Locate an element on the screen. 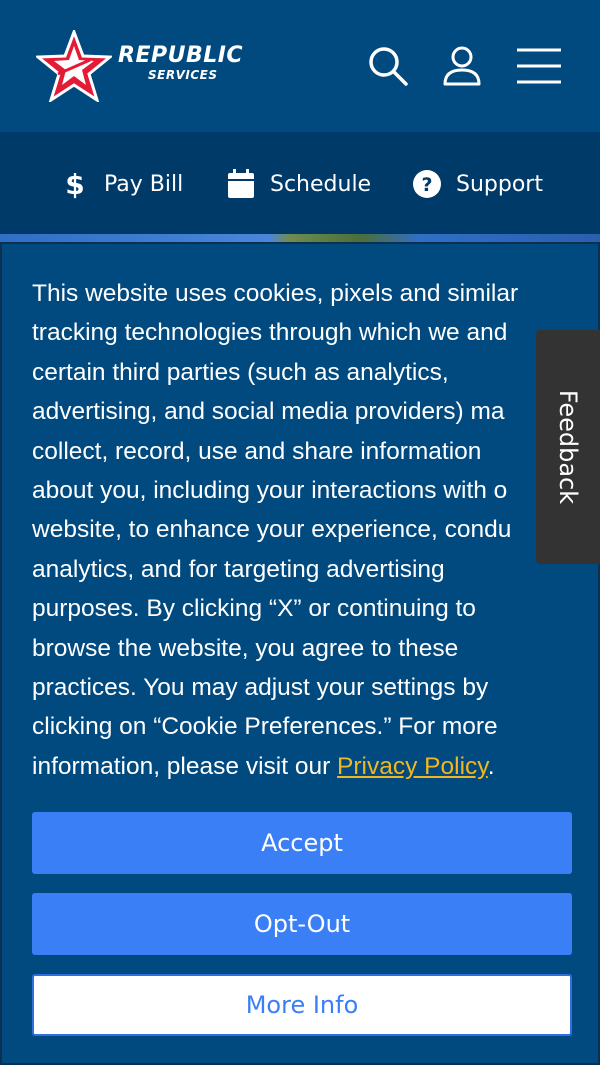  menu-icon is located at coordinates (539, 66).